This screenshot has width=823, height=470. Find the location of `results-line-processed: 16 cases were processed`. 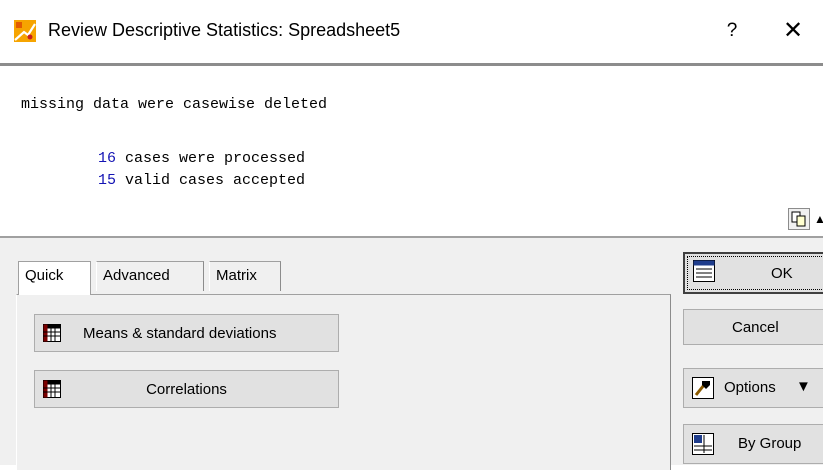

results-line-processed: 16 cases were processed is located at coordinates (201, 158).